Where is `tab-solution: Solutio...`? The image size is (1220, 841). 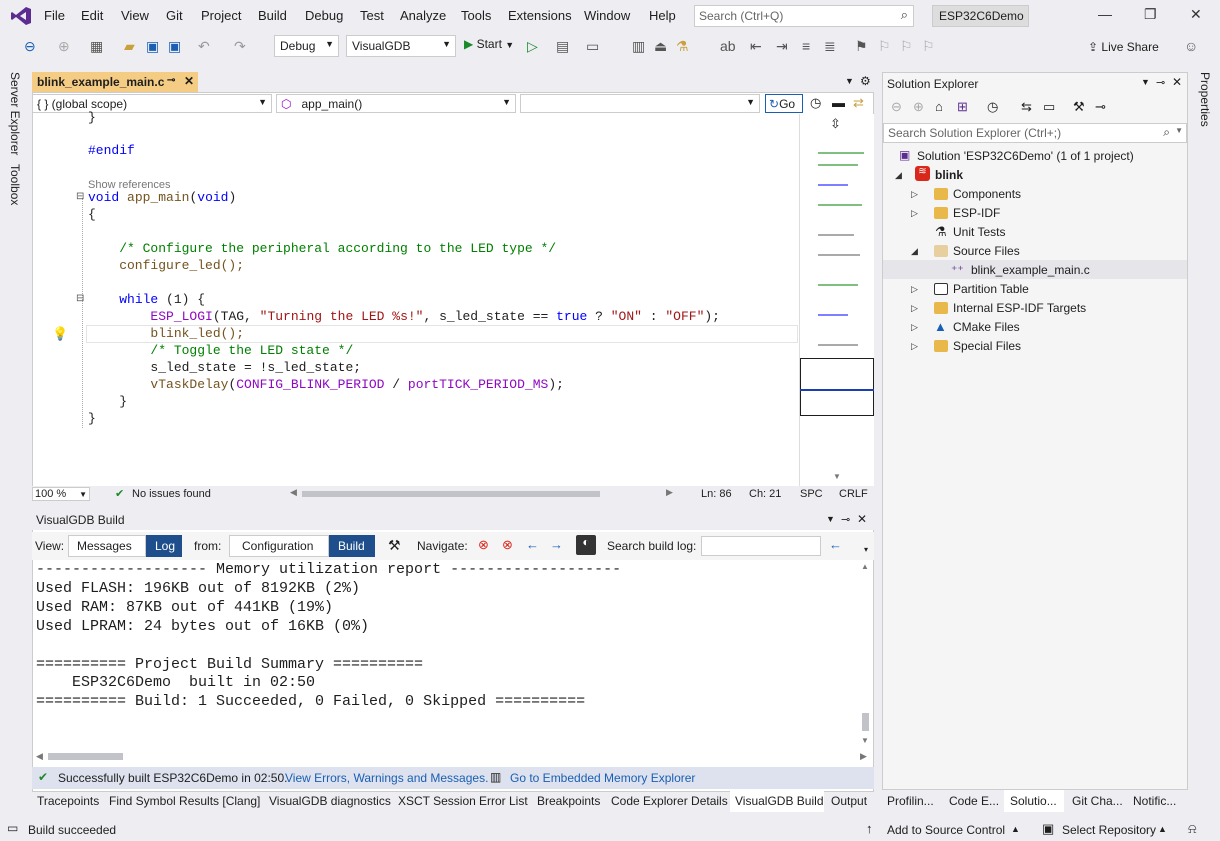 tab-solution: Solutio... is located at coordinates (1033, 801).